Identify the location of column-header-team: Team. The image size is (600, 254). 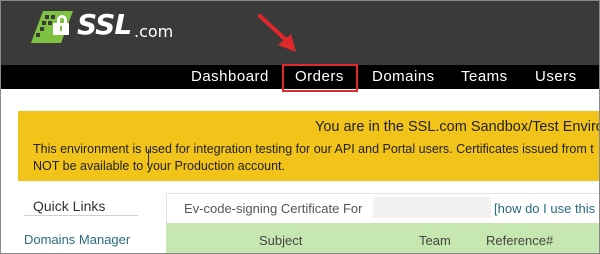
(435, 240).